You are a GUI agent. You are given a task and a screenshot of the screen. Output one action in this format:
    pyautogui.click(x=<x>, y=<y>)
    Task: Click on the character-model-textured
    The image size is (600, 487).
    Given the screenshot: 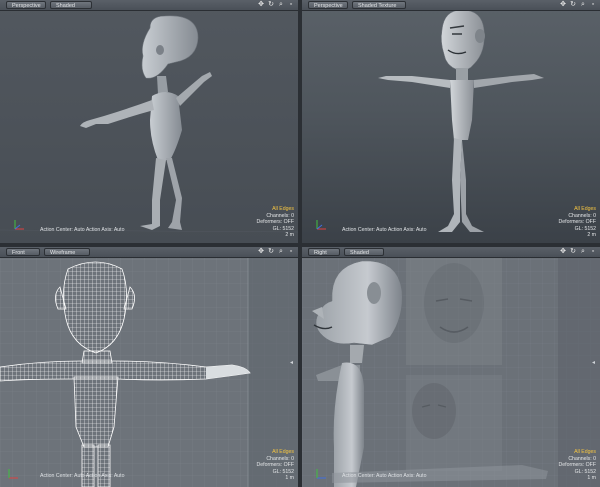 What is the action you would take?
    pyautogui.click(x=461, y=120)
    